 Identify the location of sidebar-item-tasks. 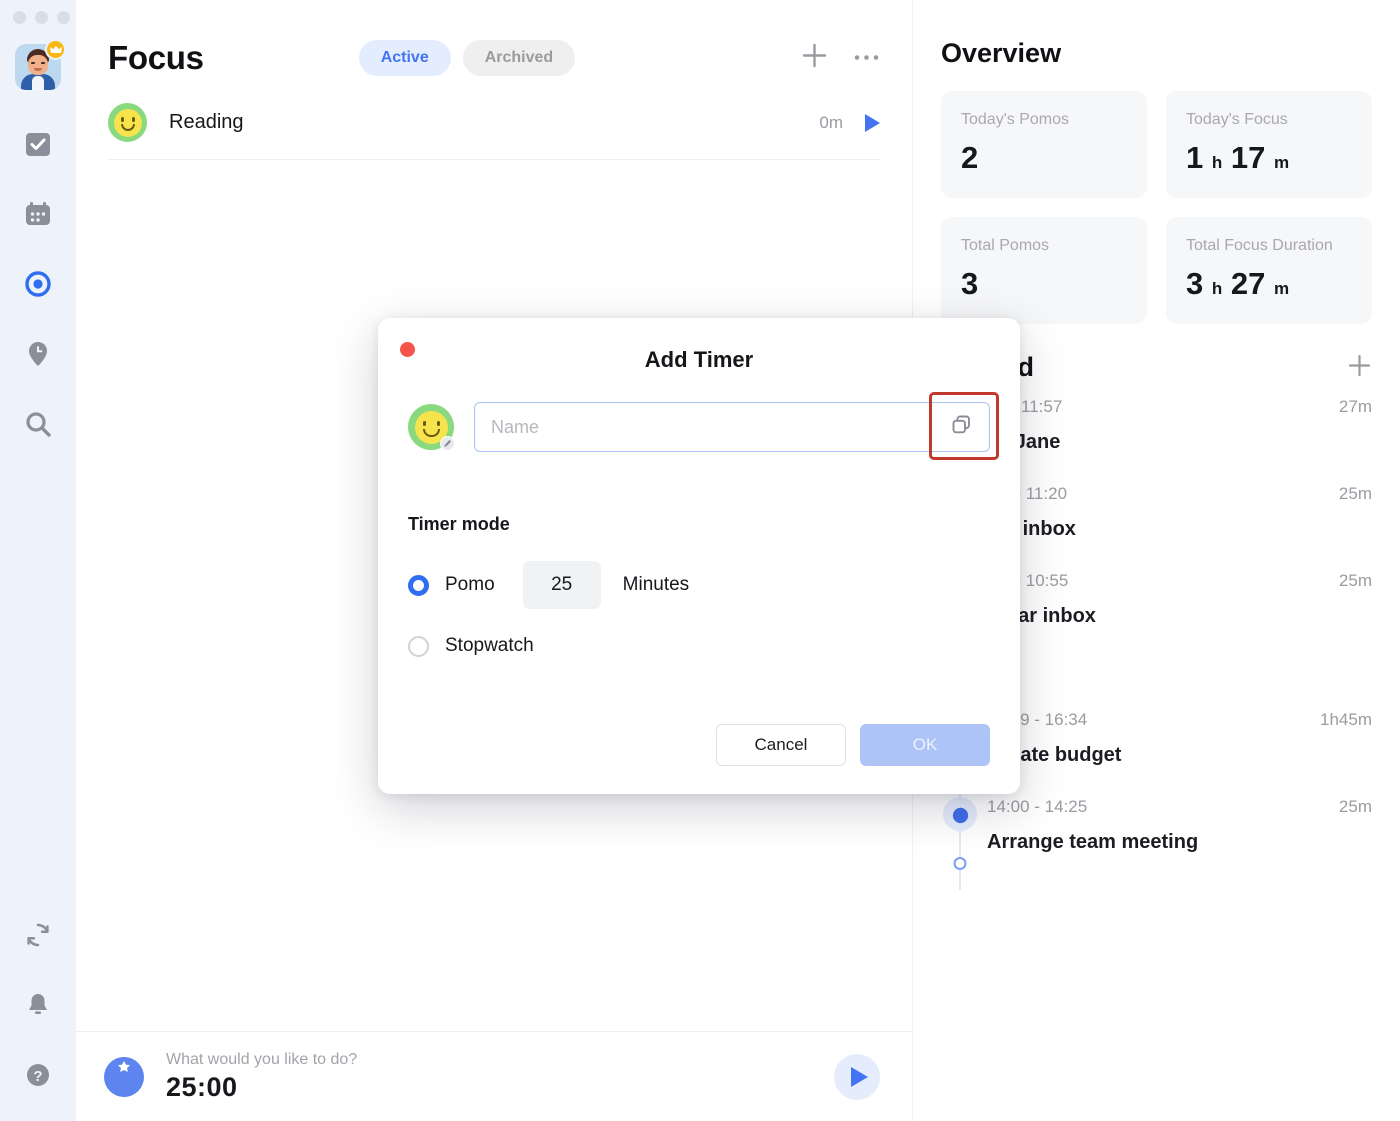
(38, 146).